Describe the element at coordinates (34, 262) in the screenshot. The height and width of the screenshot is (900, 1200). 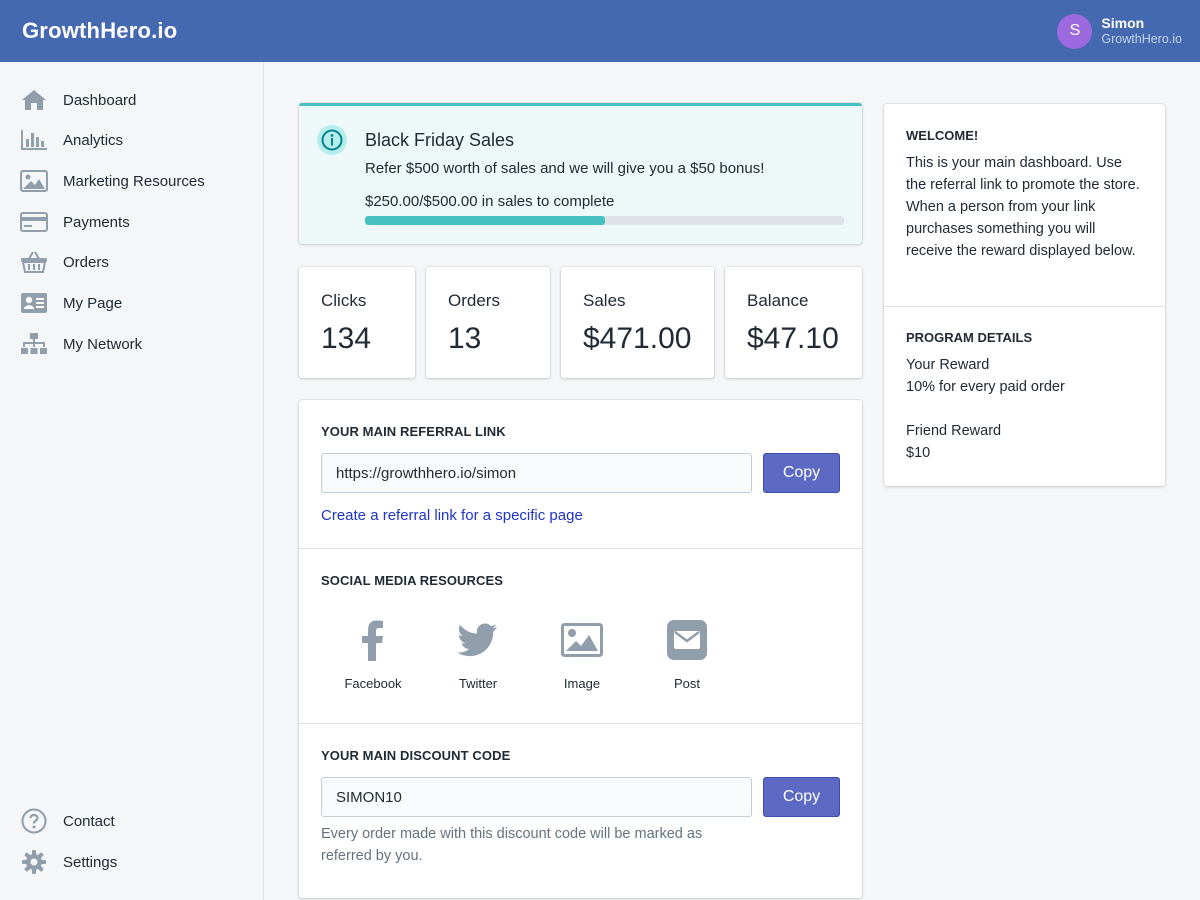
I see `basket-icon` at that location.